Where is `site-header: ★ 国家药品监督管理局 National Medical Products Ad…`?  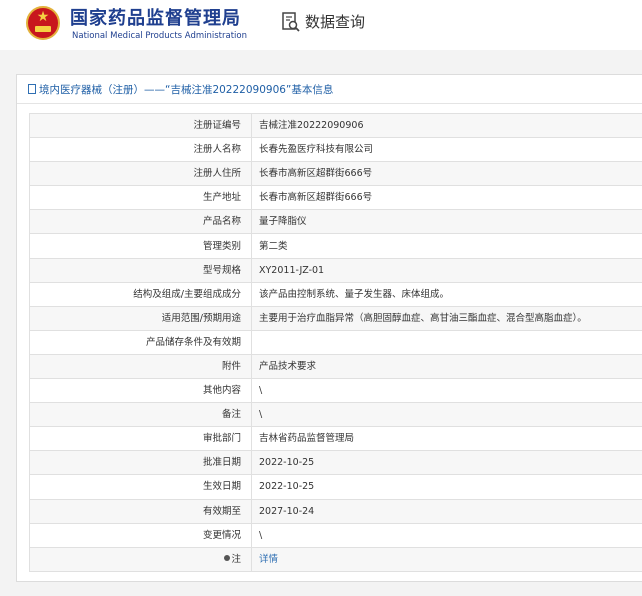
site-header: ★ 国家药品监督管理局 National Medical Products Ad… is located at coordinates (321, 25).